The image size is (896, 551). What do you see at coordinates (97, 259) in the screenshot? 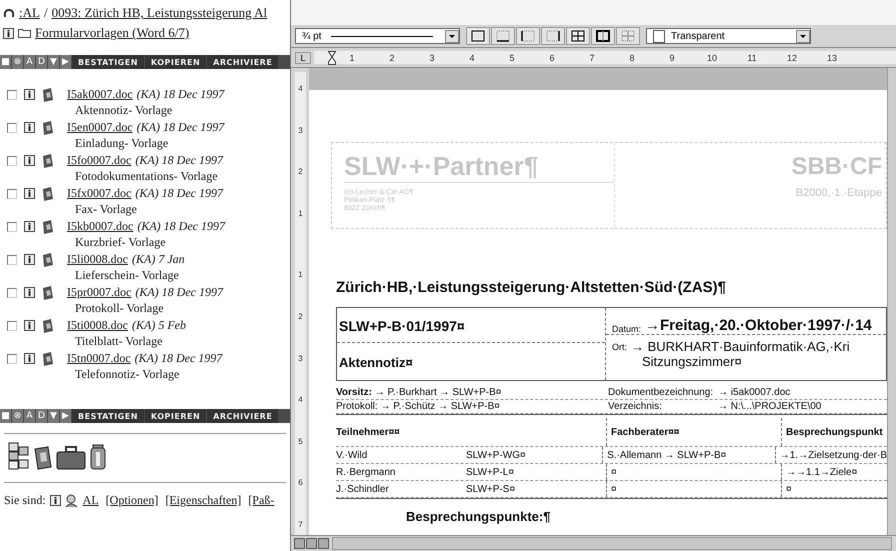
I see `file-link: I5li0008.doc` at bounding box center [97, 259].